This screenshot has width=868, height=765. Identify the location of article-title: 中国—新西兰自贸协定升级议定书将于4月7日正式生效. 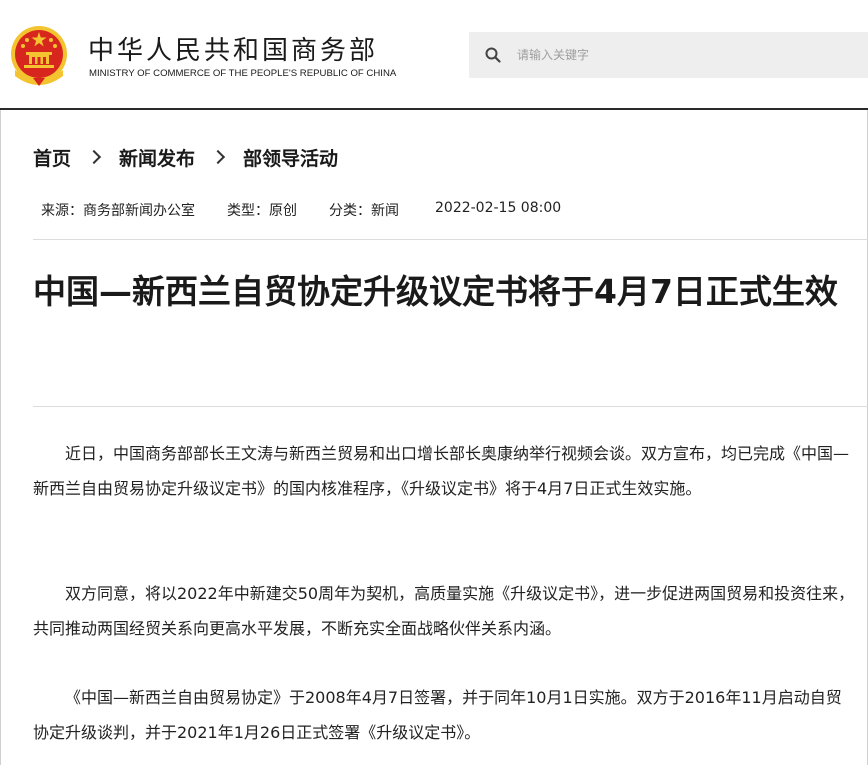
(435, 291).